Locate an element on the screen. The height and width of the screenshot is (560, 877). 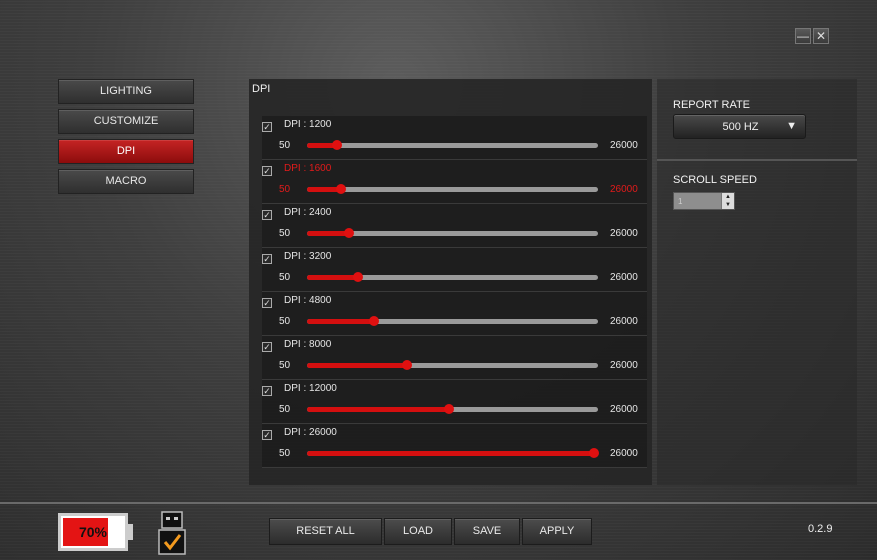
settings-divider is located at coordinates (757, 160).